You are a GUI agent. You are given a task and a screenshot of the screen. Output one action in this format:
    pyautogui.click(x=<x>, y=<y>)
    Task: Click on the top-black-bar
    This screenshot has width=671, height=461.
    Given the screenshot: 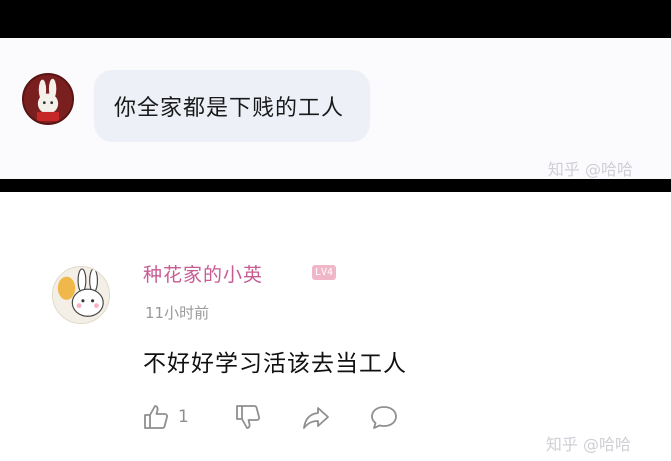 What is the action you would take?
    pyautogui.click(x=335, y=19)
    